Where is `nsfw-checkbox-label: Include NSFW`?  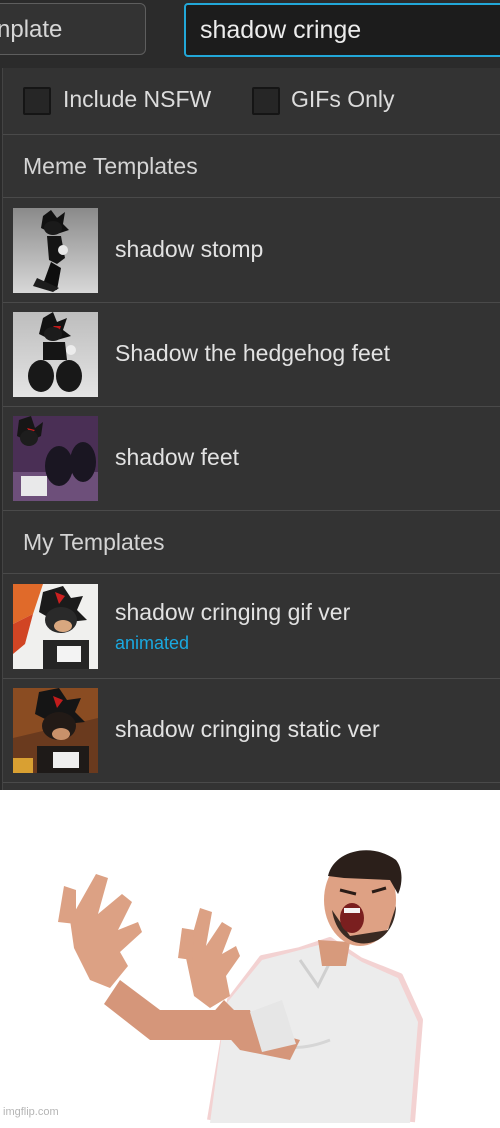
nsfw-checkbox-label: Include NSFW is located at coordinates (137, 99).